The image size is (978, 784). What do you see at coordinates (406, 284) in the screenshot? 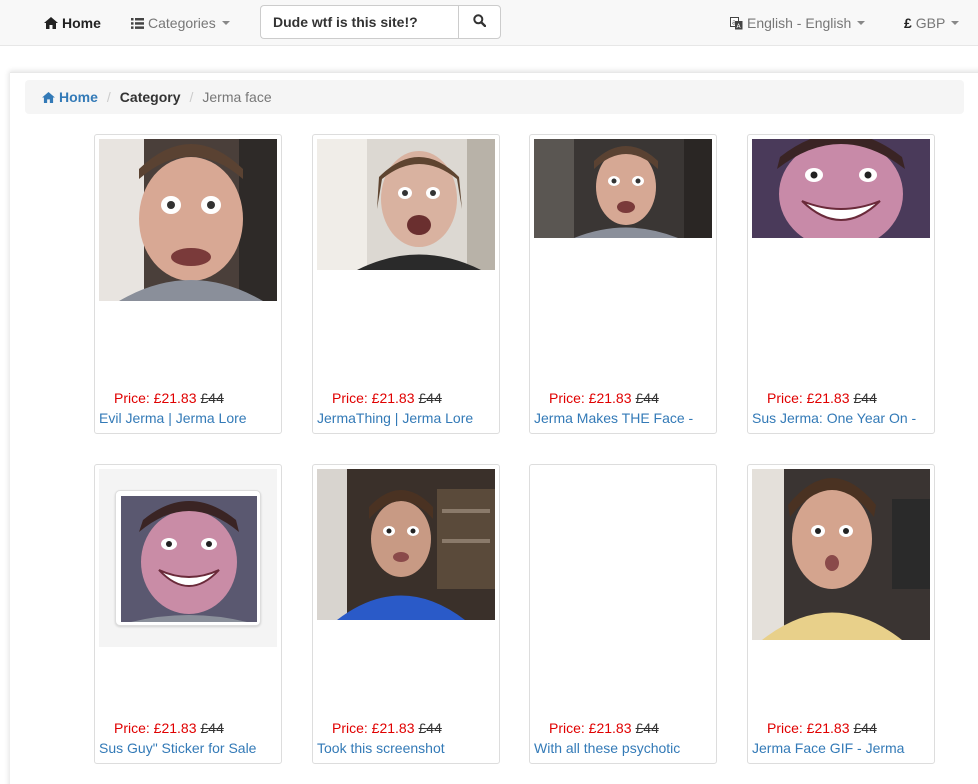
I see `product-card: Price: £21.83 £44 JermaThing | Jerma Lore` at bounding box center [406, 284].